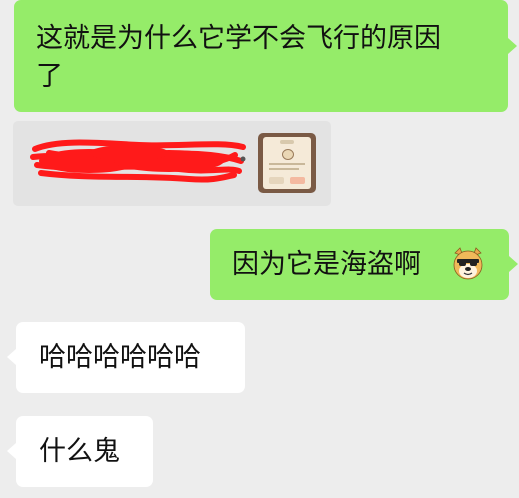 The width and height of the screenshot is (519, 498). I want to click on quoted-image-thumbnail, so click(287, 163).